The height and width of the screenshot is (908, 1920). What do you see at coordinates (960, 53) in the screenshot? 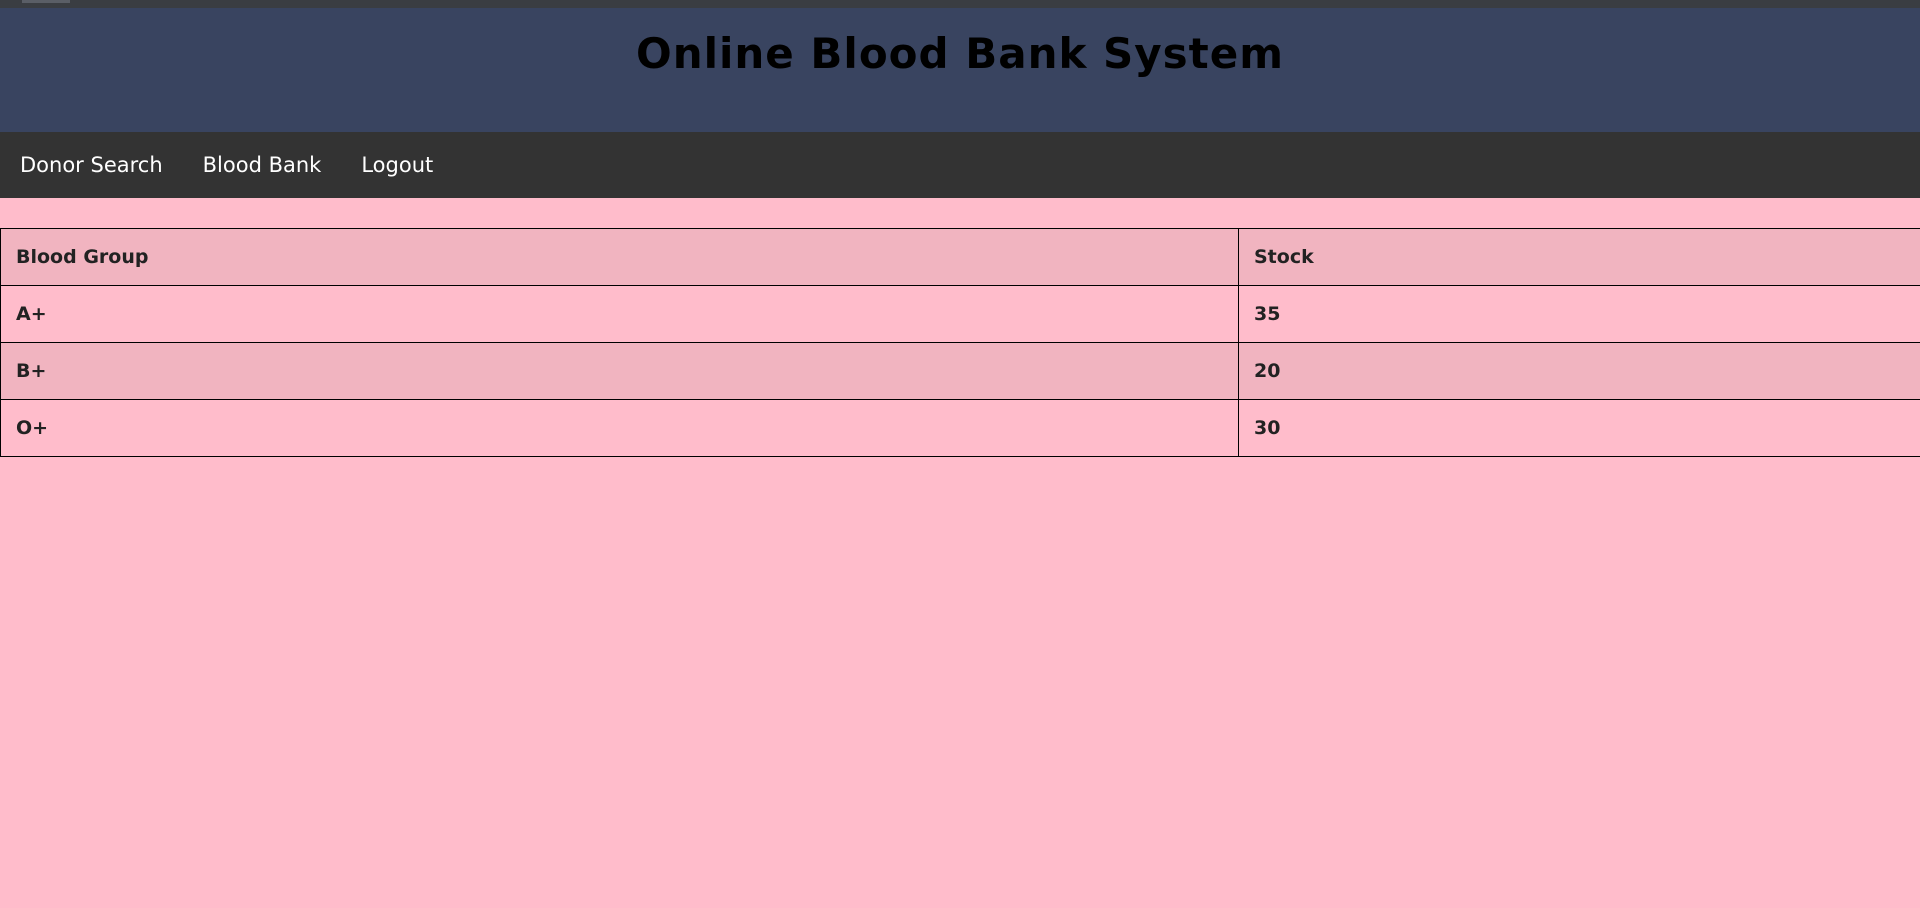
I see `page-title: Online Blood Bank System` at bounding box center [960, 53].